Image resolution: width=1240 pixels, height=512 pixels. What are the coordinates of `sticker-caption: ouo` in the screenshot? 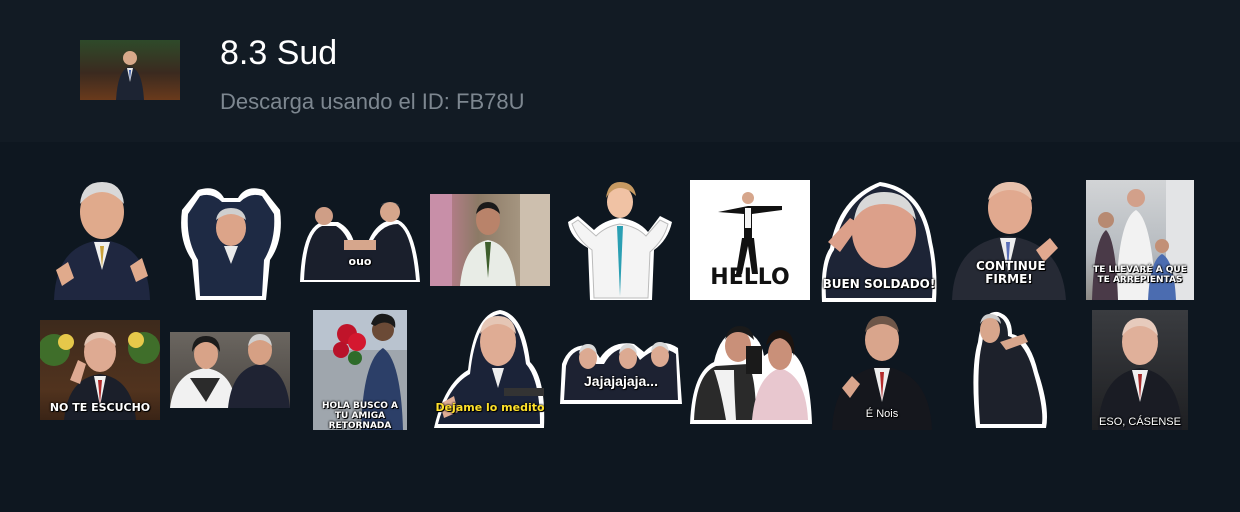 It's located at (360, 261).